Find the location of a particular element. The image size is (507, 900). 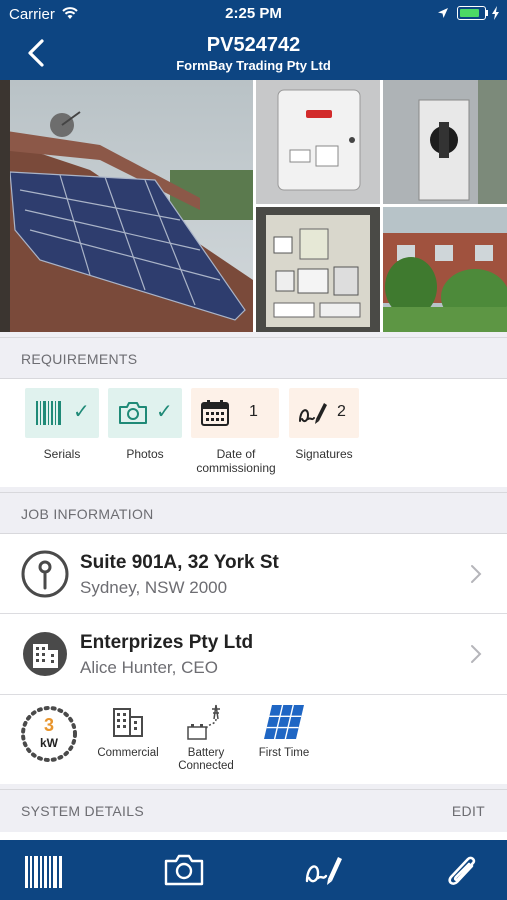

pending-count: 1 is located at coordinates (253, 411).